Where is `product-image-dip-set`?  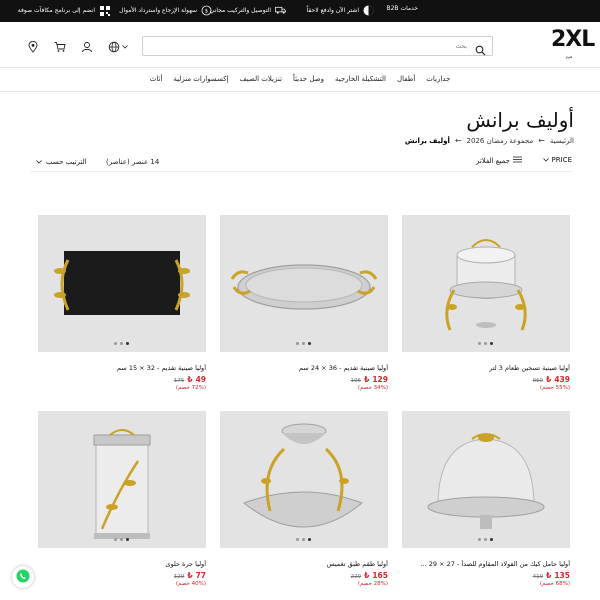
product-image-dip-set is located at coordinates (304, 479).